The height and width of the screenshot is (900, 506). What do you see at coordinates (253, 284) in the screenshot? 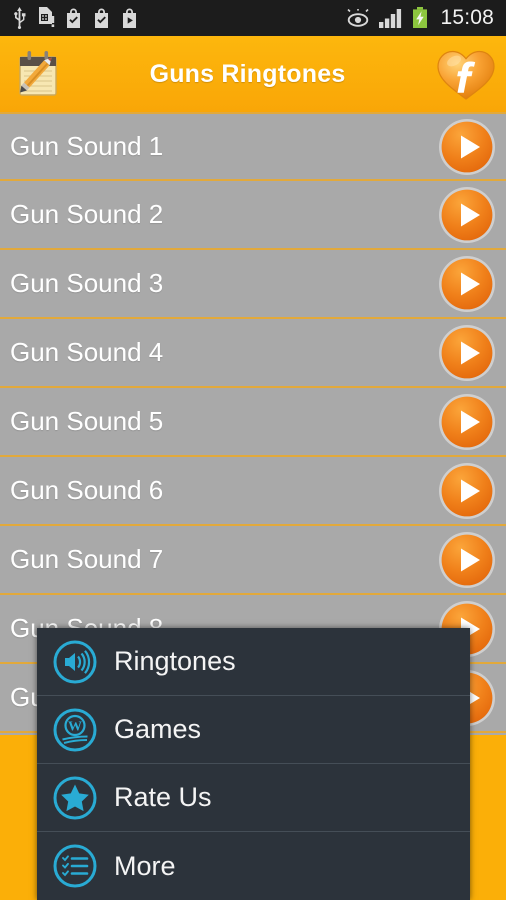
I see `list-item: Gun Sound 3` at bounding box center [253, 284].